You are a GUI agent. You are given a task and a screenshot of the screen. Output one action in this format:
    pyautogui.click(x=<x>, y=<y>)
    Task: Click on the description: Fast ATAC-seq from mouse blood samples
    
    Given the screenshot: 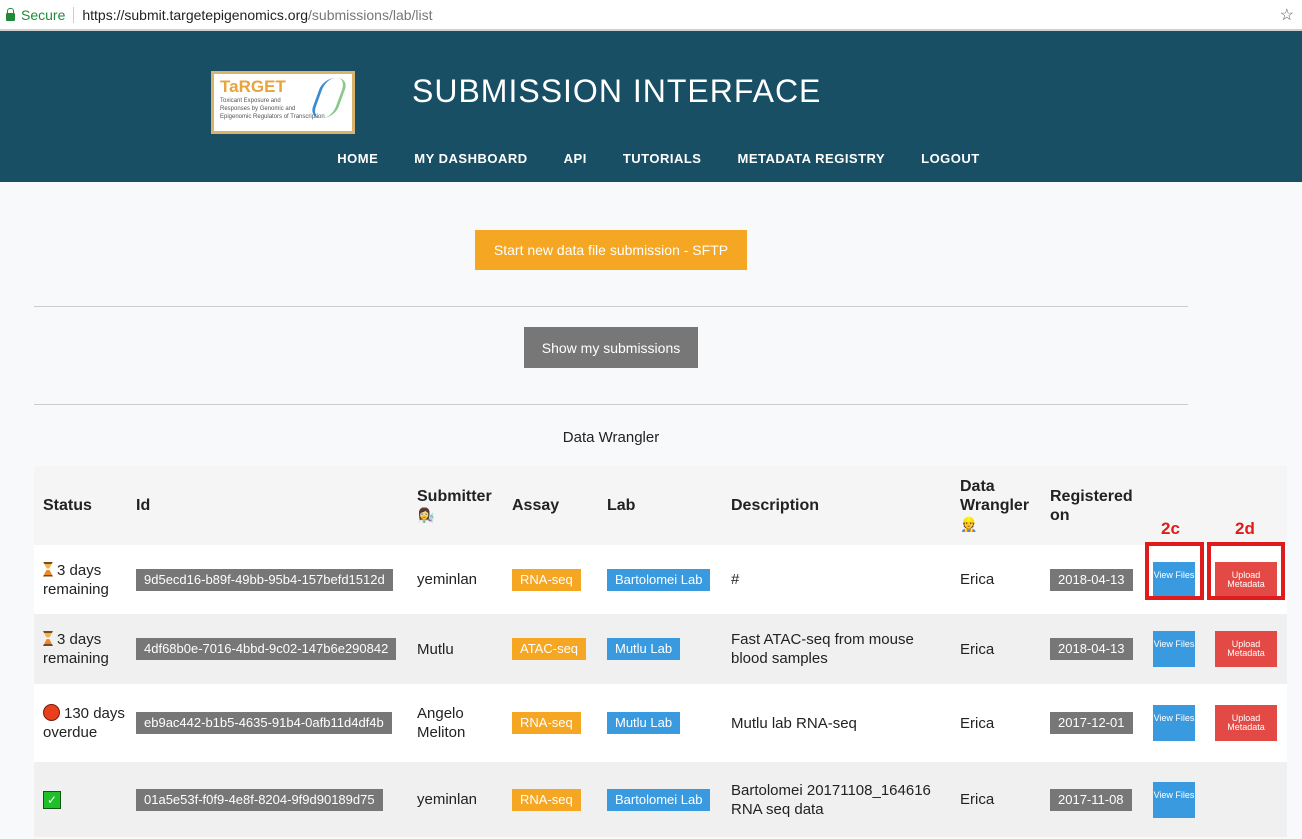 What is the action you would take?
    pyautogui.click(x=822, y=649)
    